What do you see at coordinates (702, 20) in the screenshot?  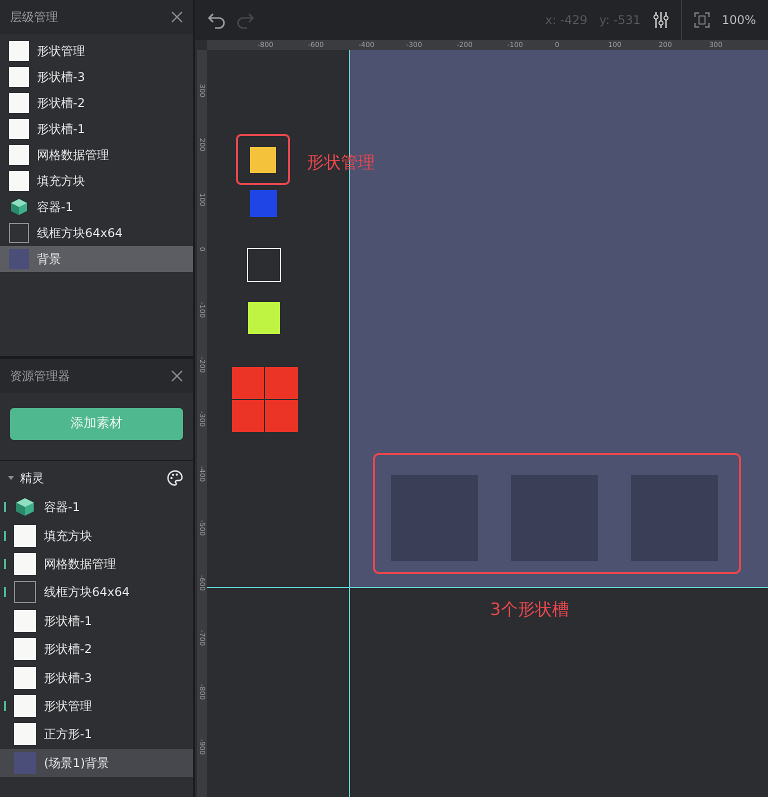 I see `fit-screen-icon` at bounding box center [702, 20].